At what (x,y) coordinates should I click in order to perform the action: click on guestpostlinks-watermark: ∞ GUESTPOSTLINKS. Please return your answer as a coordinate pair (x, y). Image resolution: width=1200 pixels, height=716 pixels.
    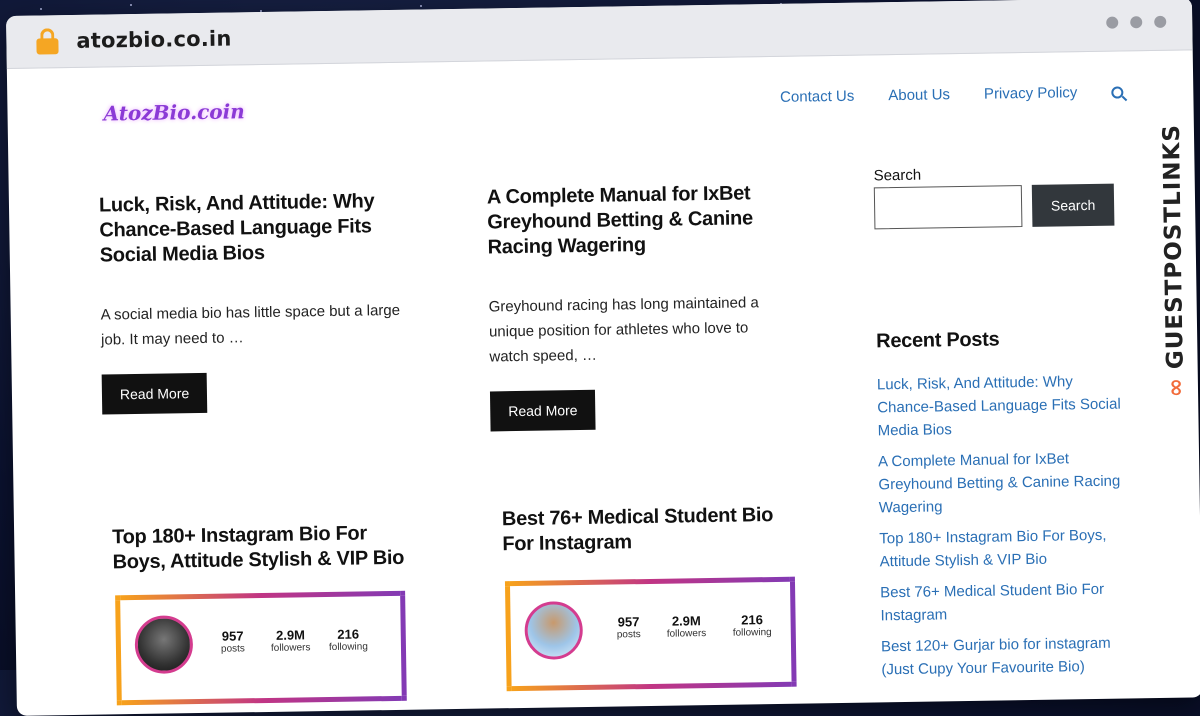
    Looking at the image, I should click on (1174, 260).